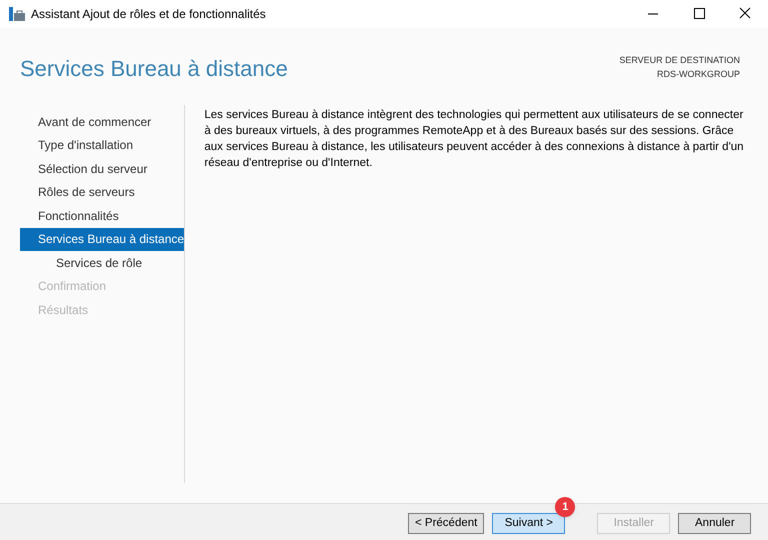 The image size is (768, 540). What do you see at coordinates (446, 523) in the screenshot?
I see `wizard-button: < Précédent` at bounding box center [446, 523].